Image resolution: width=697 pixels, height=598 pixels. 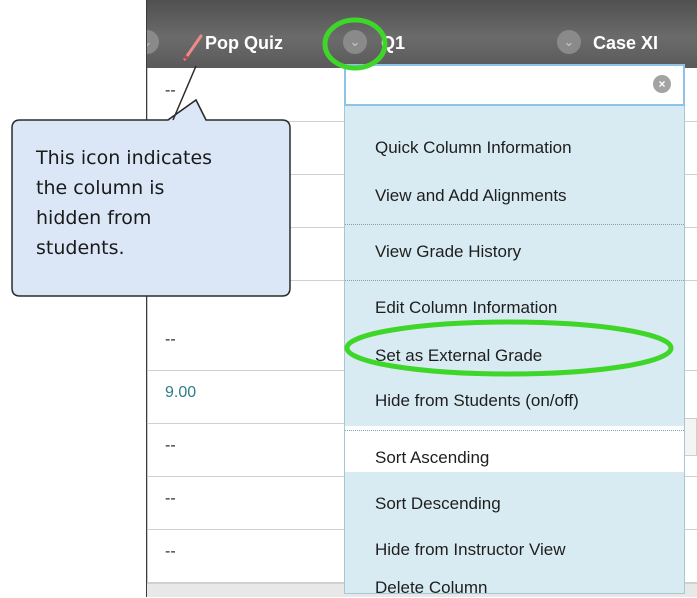 I want to click on callout-line: This icon indicates, so click(x=124, y=158).